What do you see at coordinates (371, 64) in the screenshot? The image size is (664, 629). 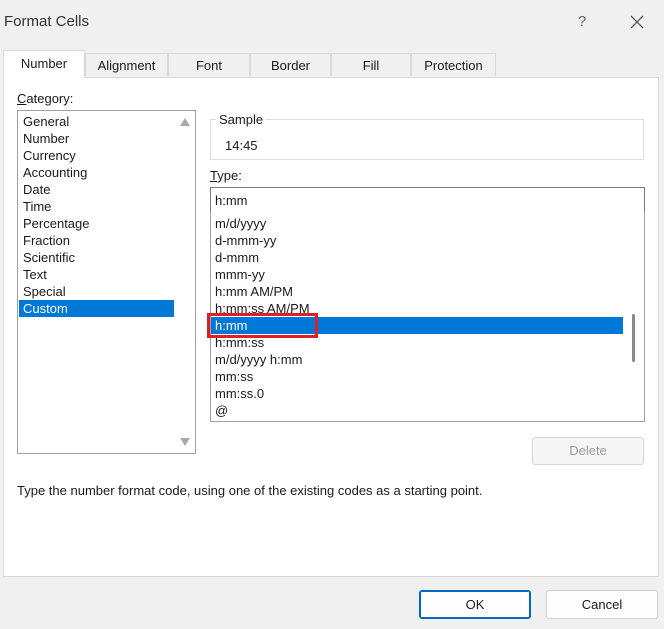 I see `tab-fill: Fill` at bounding box center [371, 64].